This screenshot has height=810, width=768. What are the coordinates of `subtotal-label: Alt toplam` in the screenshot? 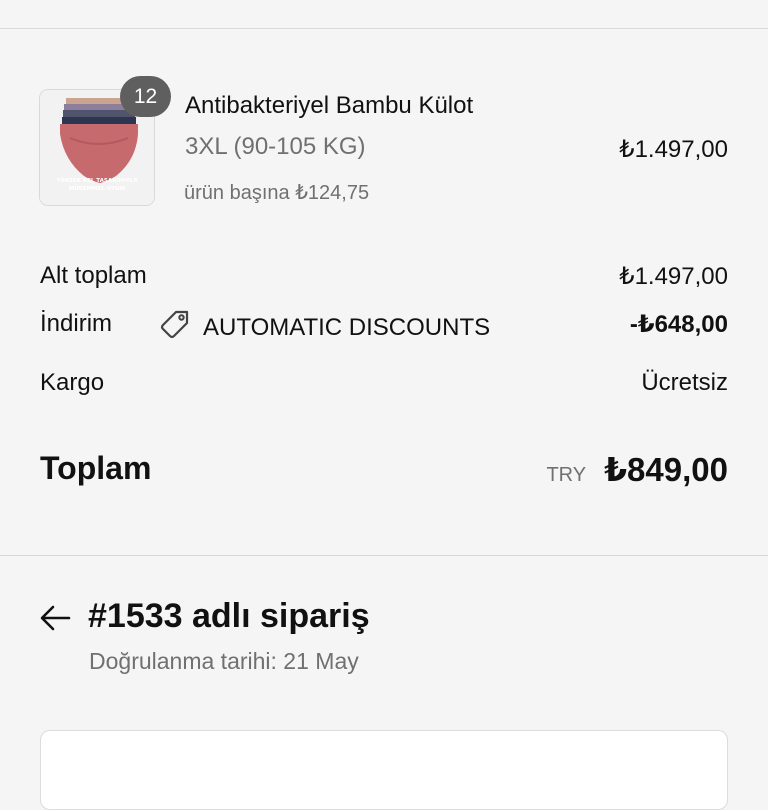 It's located at (93, 275).